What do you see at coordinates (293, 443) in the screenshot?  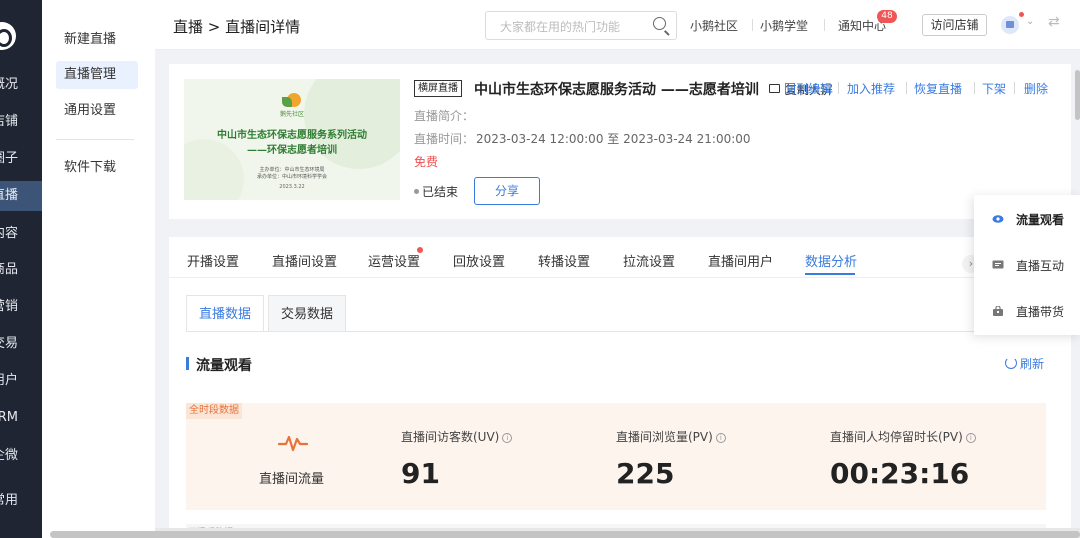 I see `pulse-icon` at bounding box center [293, 443].